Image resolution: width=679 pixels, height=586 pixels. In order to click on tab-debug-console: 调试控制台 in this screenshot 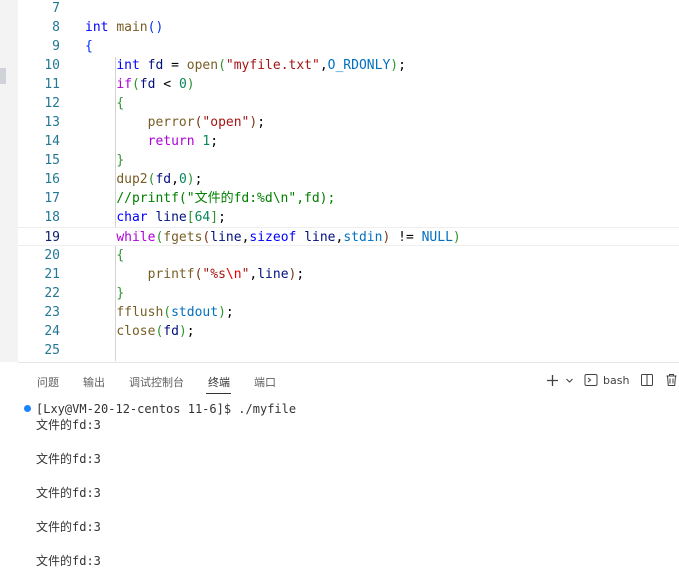, I will do `click(156, 382)`.